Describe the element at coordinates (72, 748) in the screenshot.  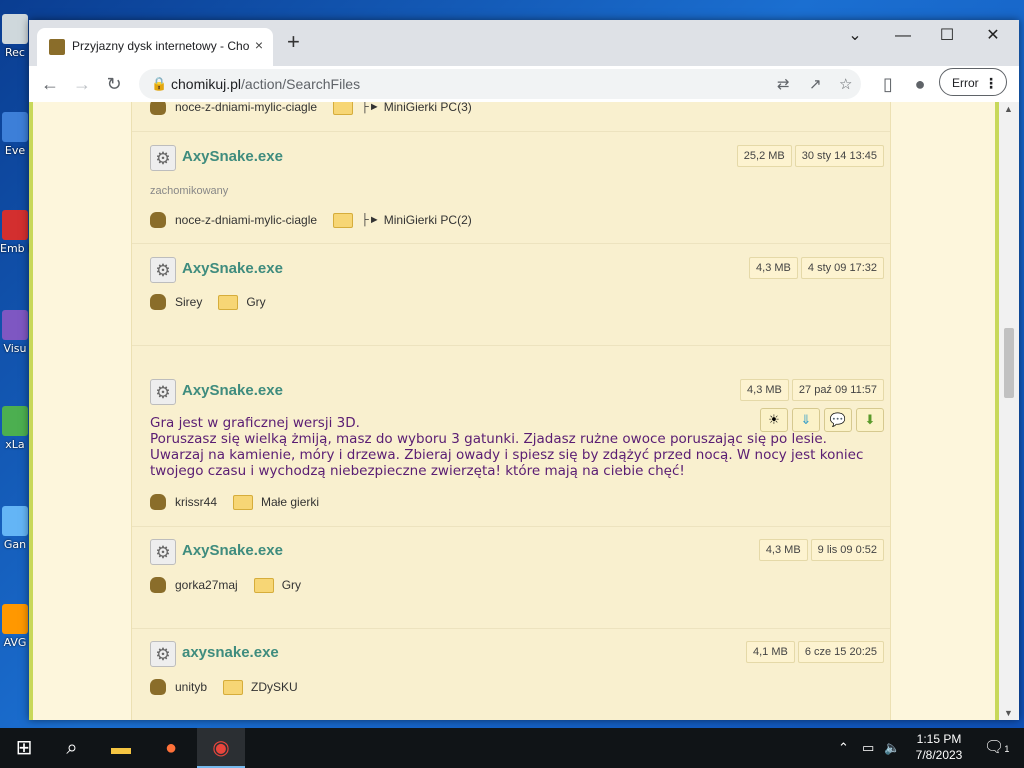
I see `search-icon: ⌕` at that location.